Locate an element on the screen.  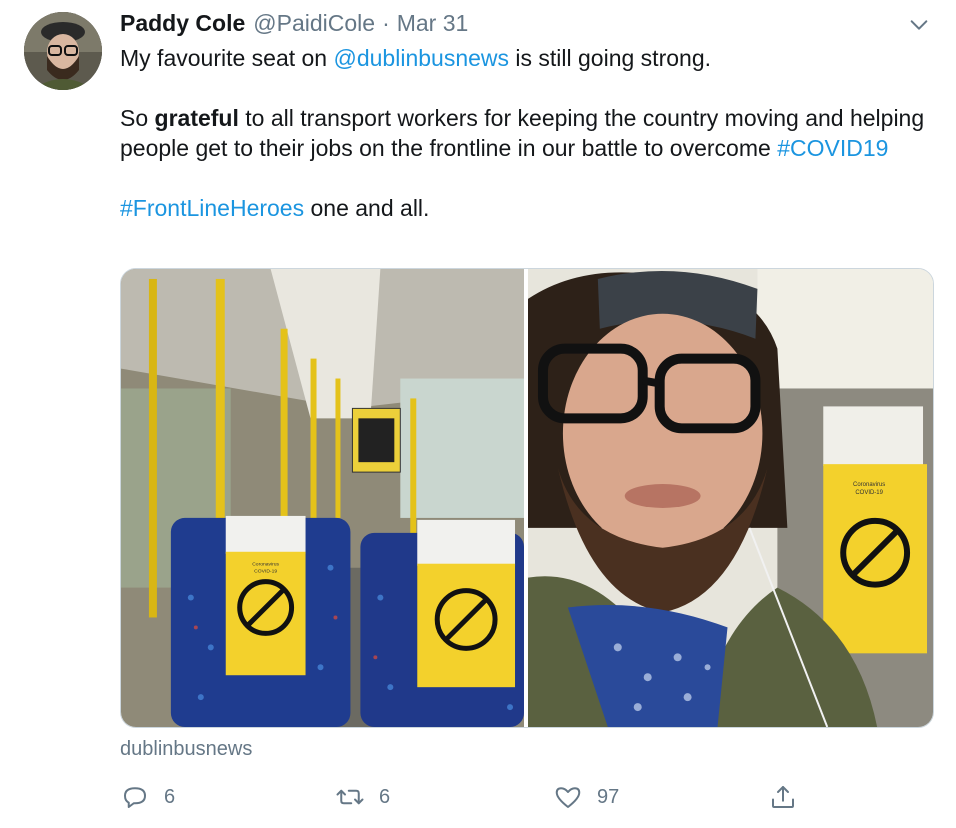
like-count: 97 is located at coordinates (608, 796).